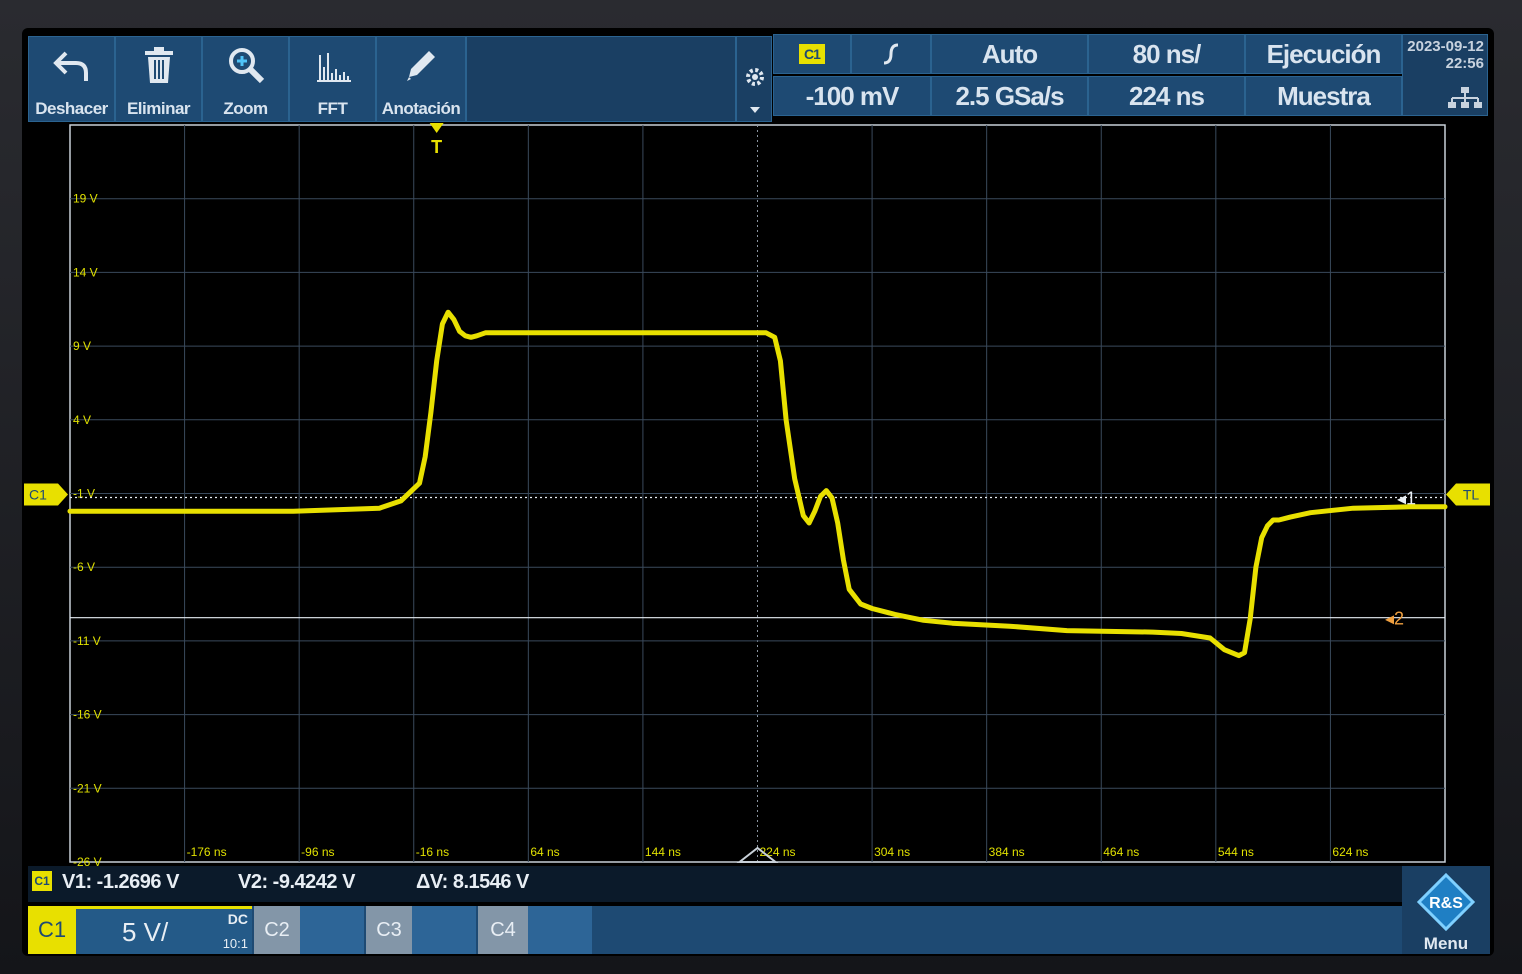 The height and width of the screenshot is (974, 1522). Describe the element at coordinates (84, 567) in the screenshot. I see `y-tick-label: -6 V` at that location.